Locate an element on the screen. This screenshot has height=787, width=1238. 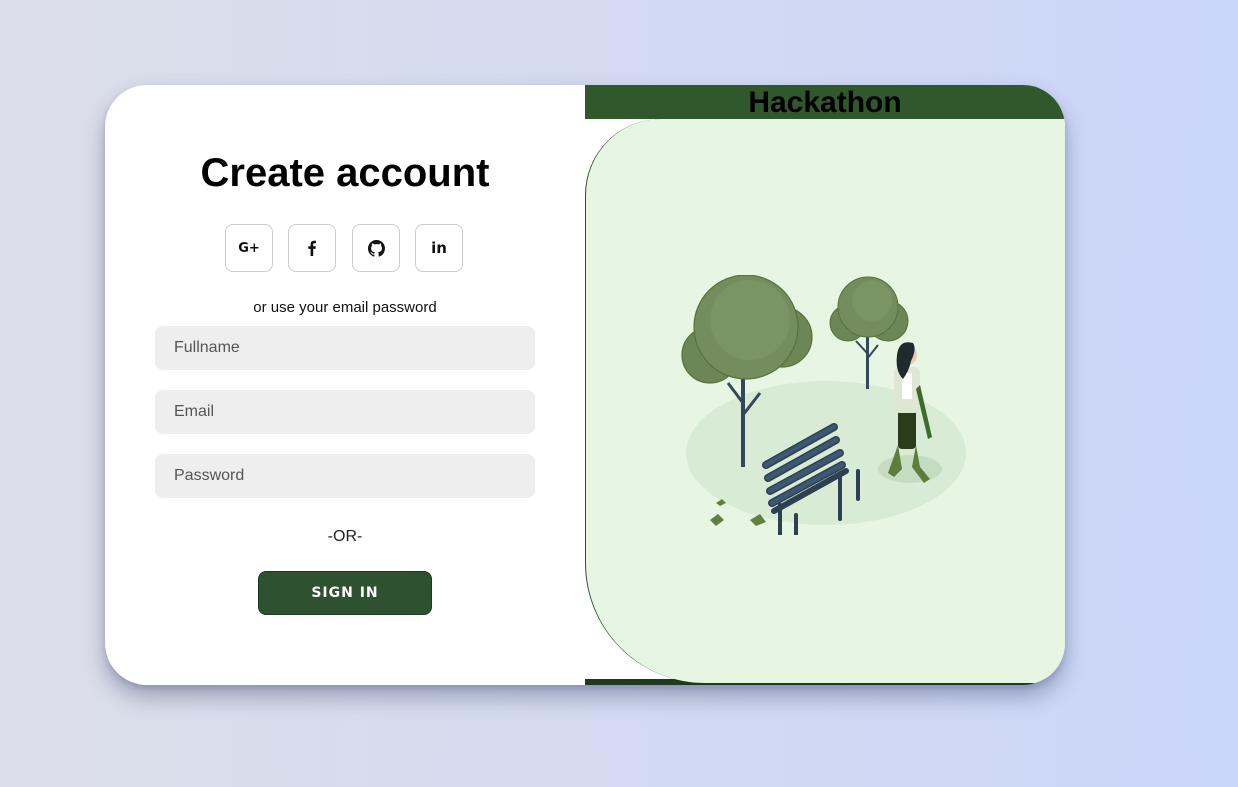
google-plus-icon: G+ is located at coordinates (249, 248).